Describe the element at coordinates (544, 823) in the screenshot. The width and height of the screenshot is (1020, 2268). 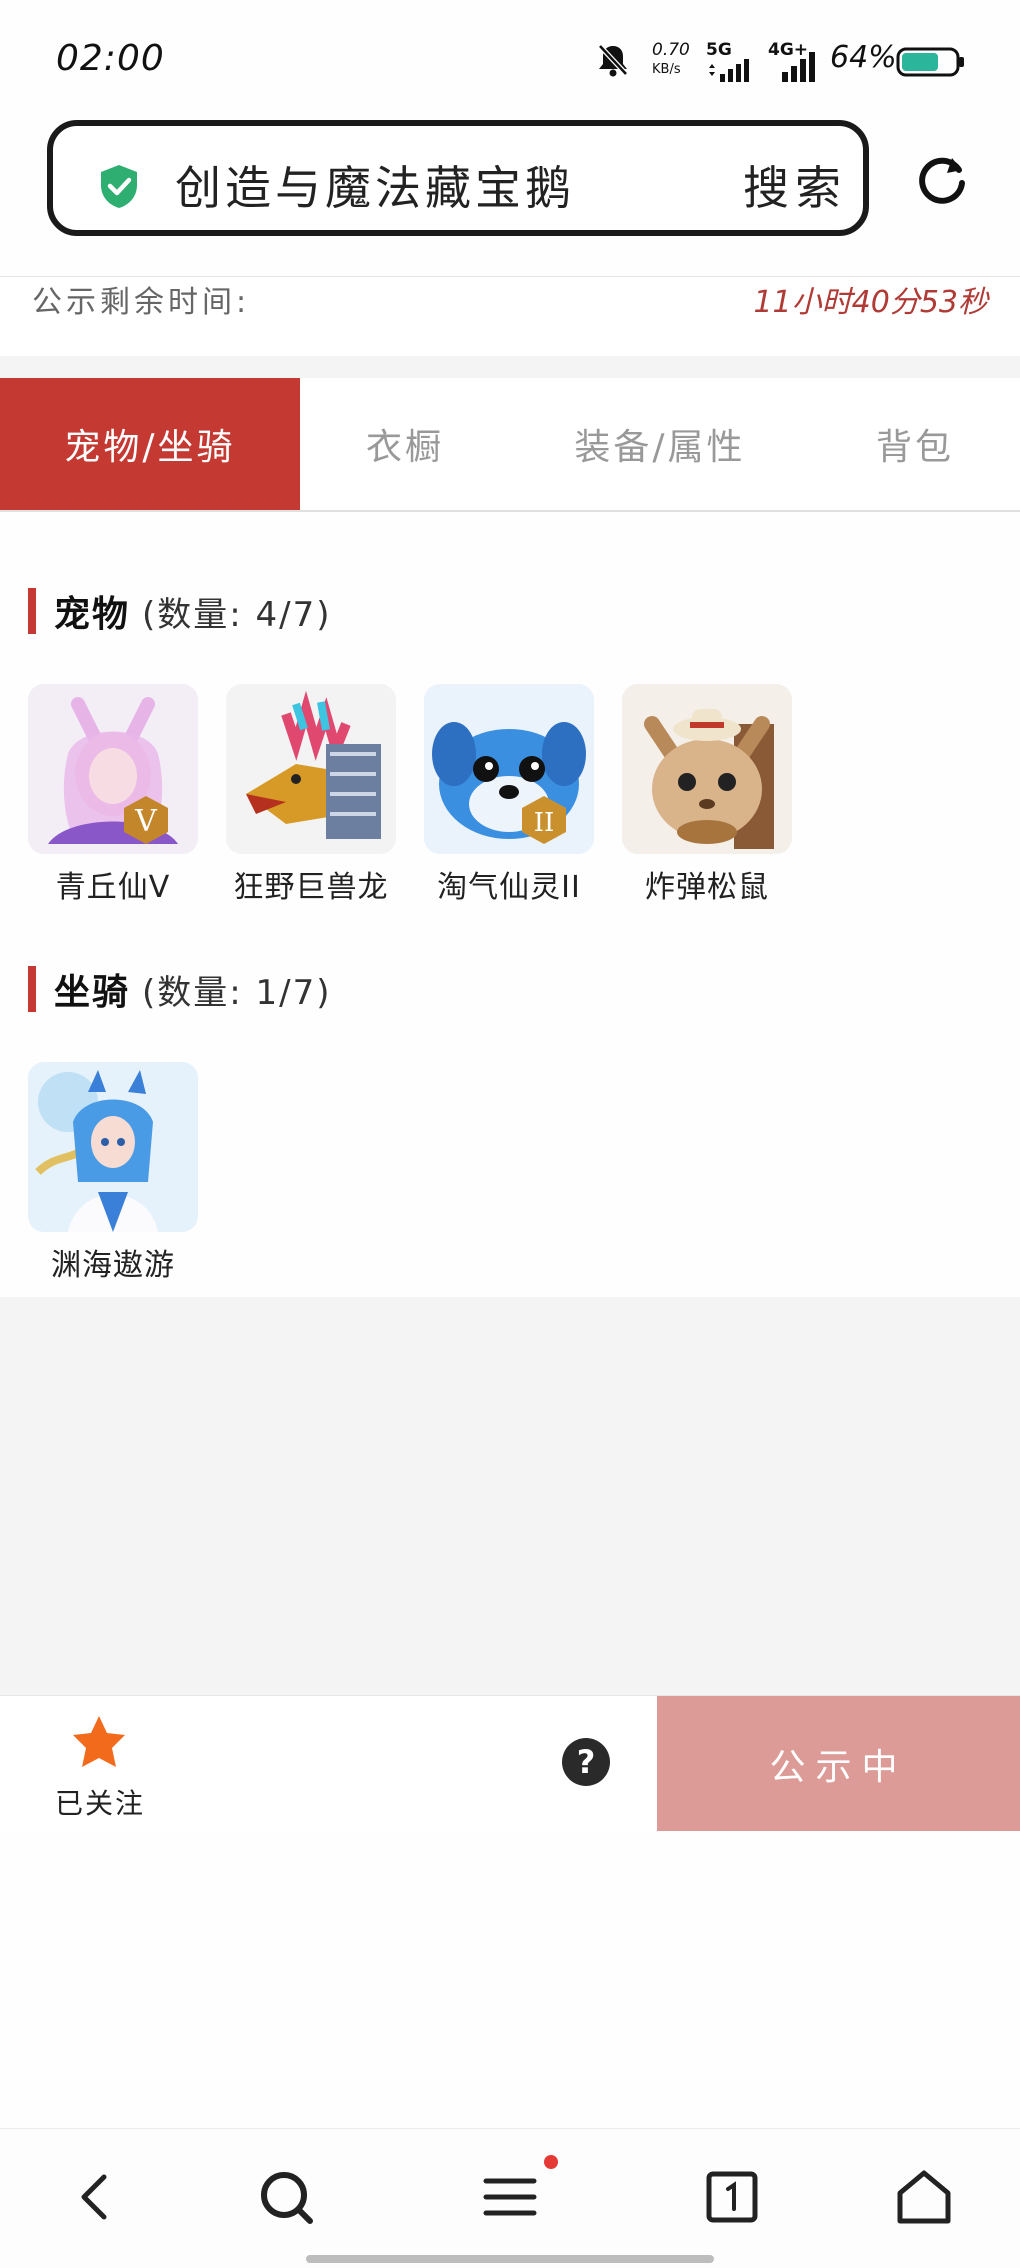
I see `svg-text: II` at that location.